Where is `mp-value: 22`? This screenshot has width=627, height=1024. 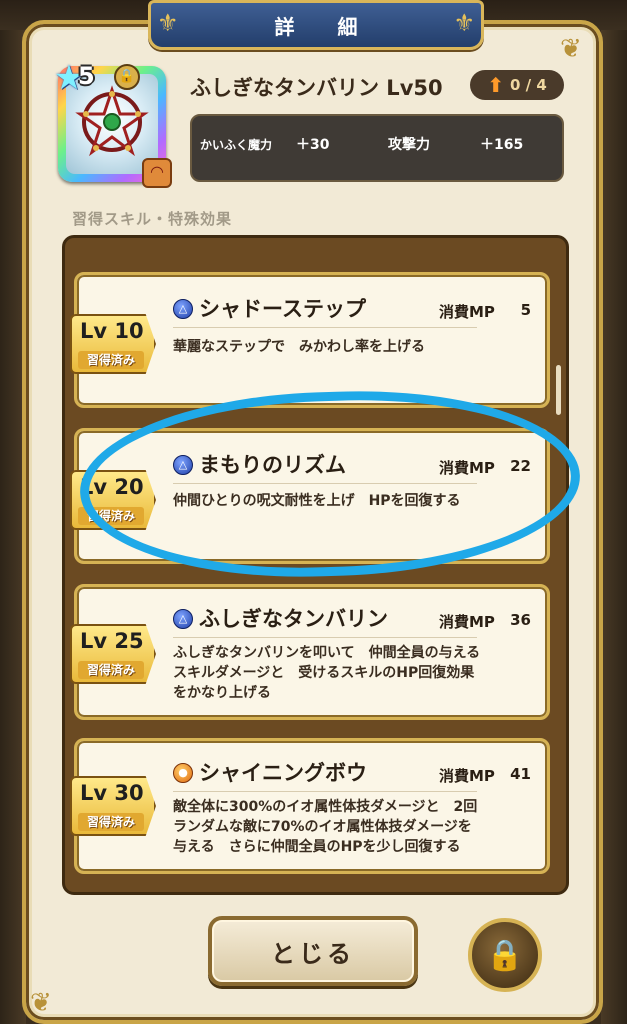
mp-value: 22 is located at coordinates (520, 466).